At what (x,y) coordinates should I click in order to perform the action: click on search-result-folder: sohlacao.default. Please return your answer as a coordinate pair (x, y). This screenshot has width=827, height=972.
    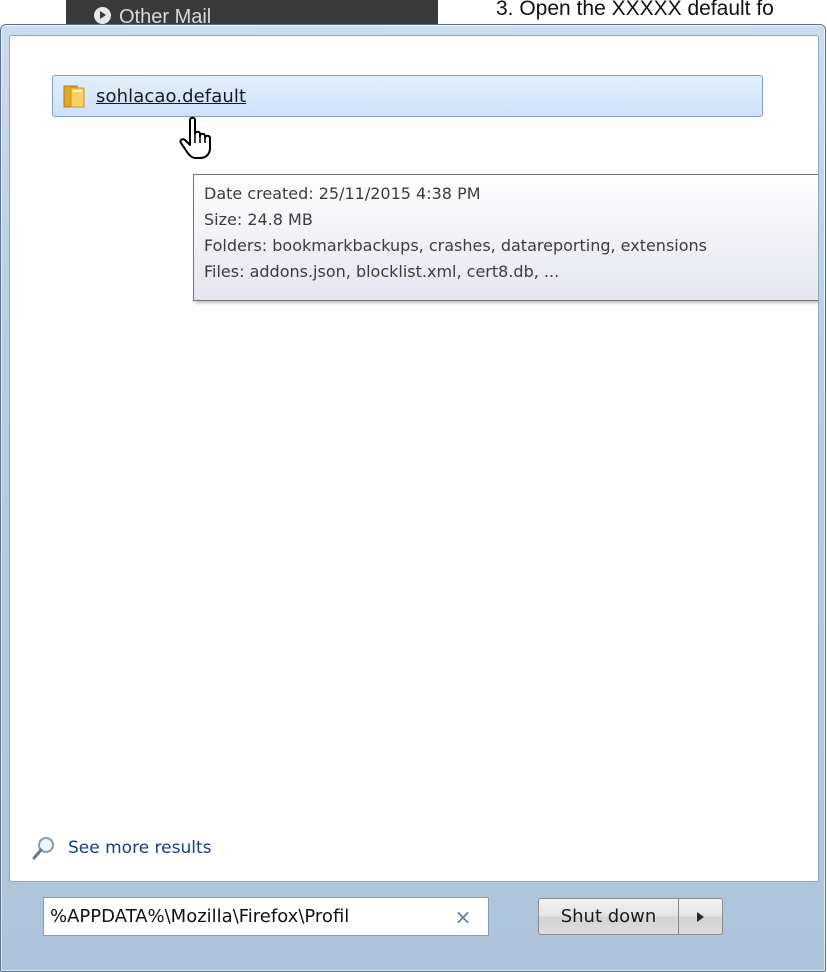
    Looking at the image, I should click on (407, 96).